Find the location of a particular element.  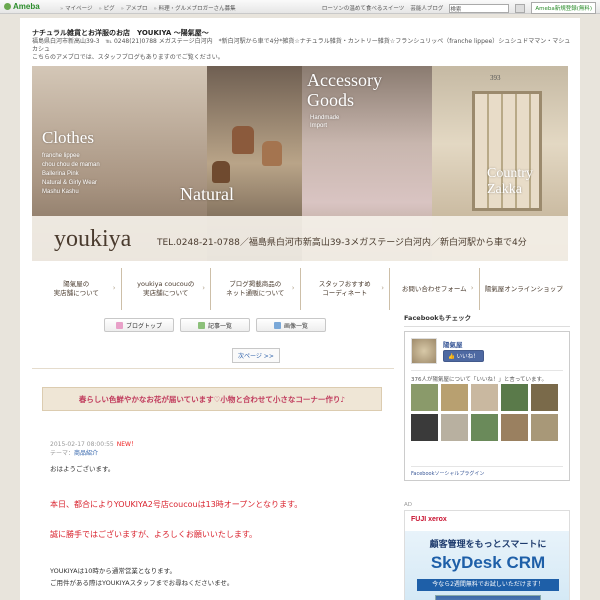

banner-brand-logo: youkiya is located at coordinates (93, 239).